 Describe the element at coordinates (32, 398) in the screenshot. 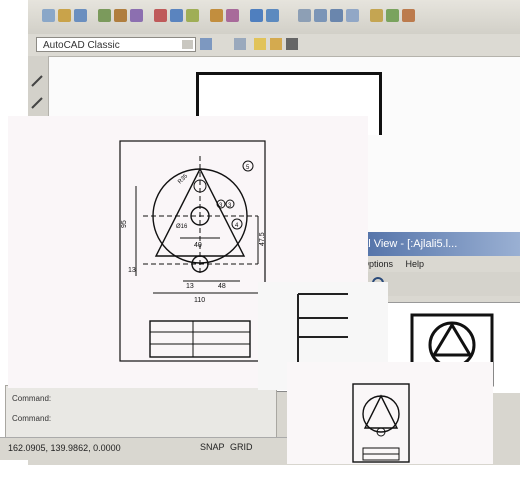

I see `command-line-1: Command:` at that location.